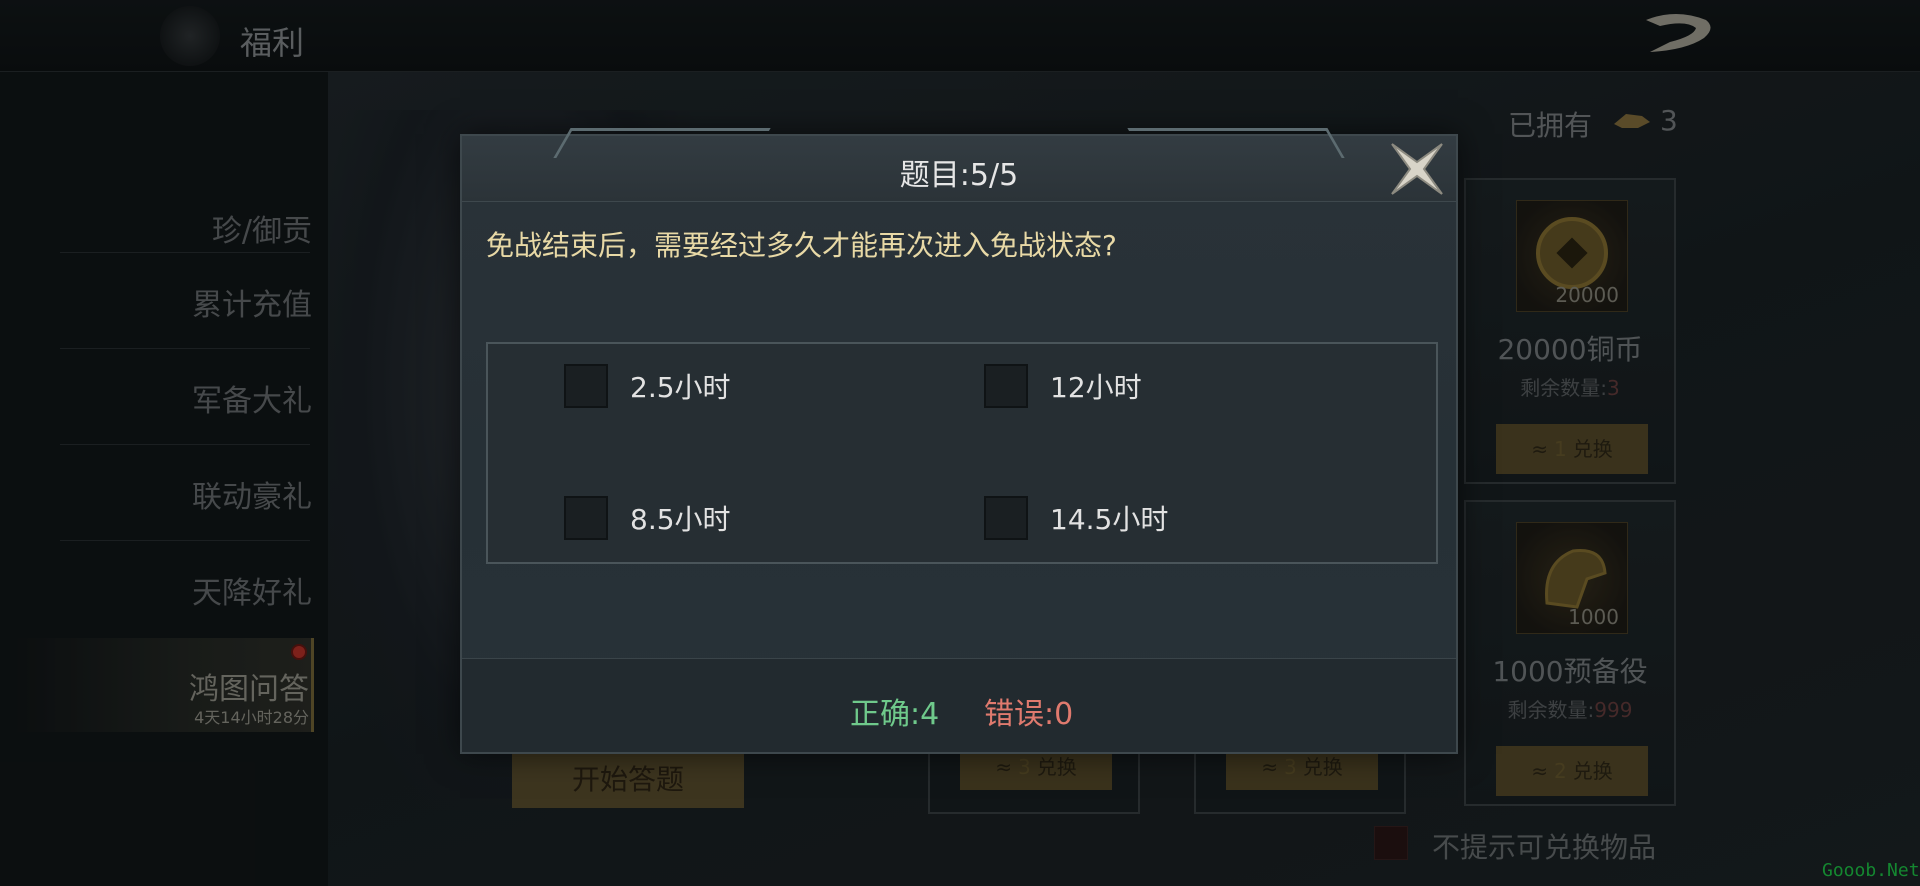 The height and width of the screenshot is (886, 1920). I want to click on item-name: 1000预备役, so click(1570, 671).